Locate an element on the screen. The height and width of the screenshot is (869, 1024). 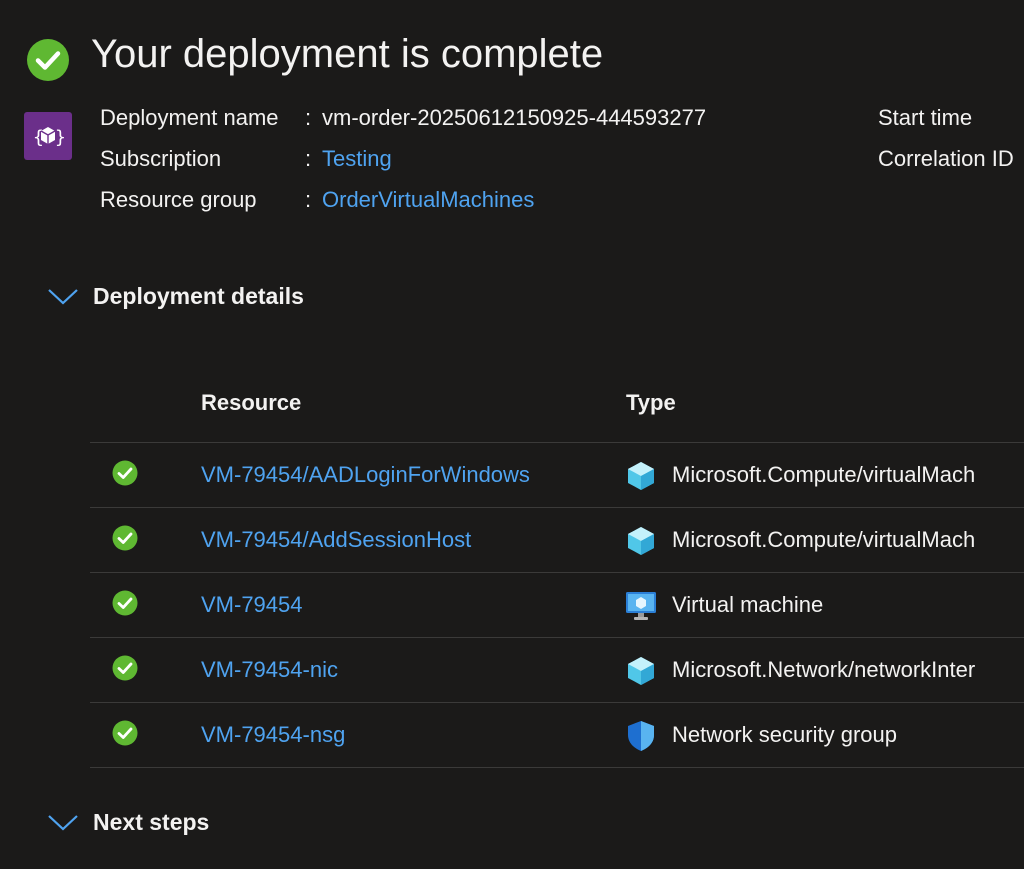
deployment-name-value: vm-order-20250612150925-444593277 is located at coordinates (514, 117).